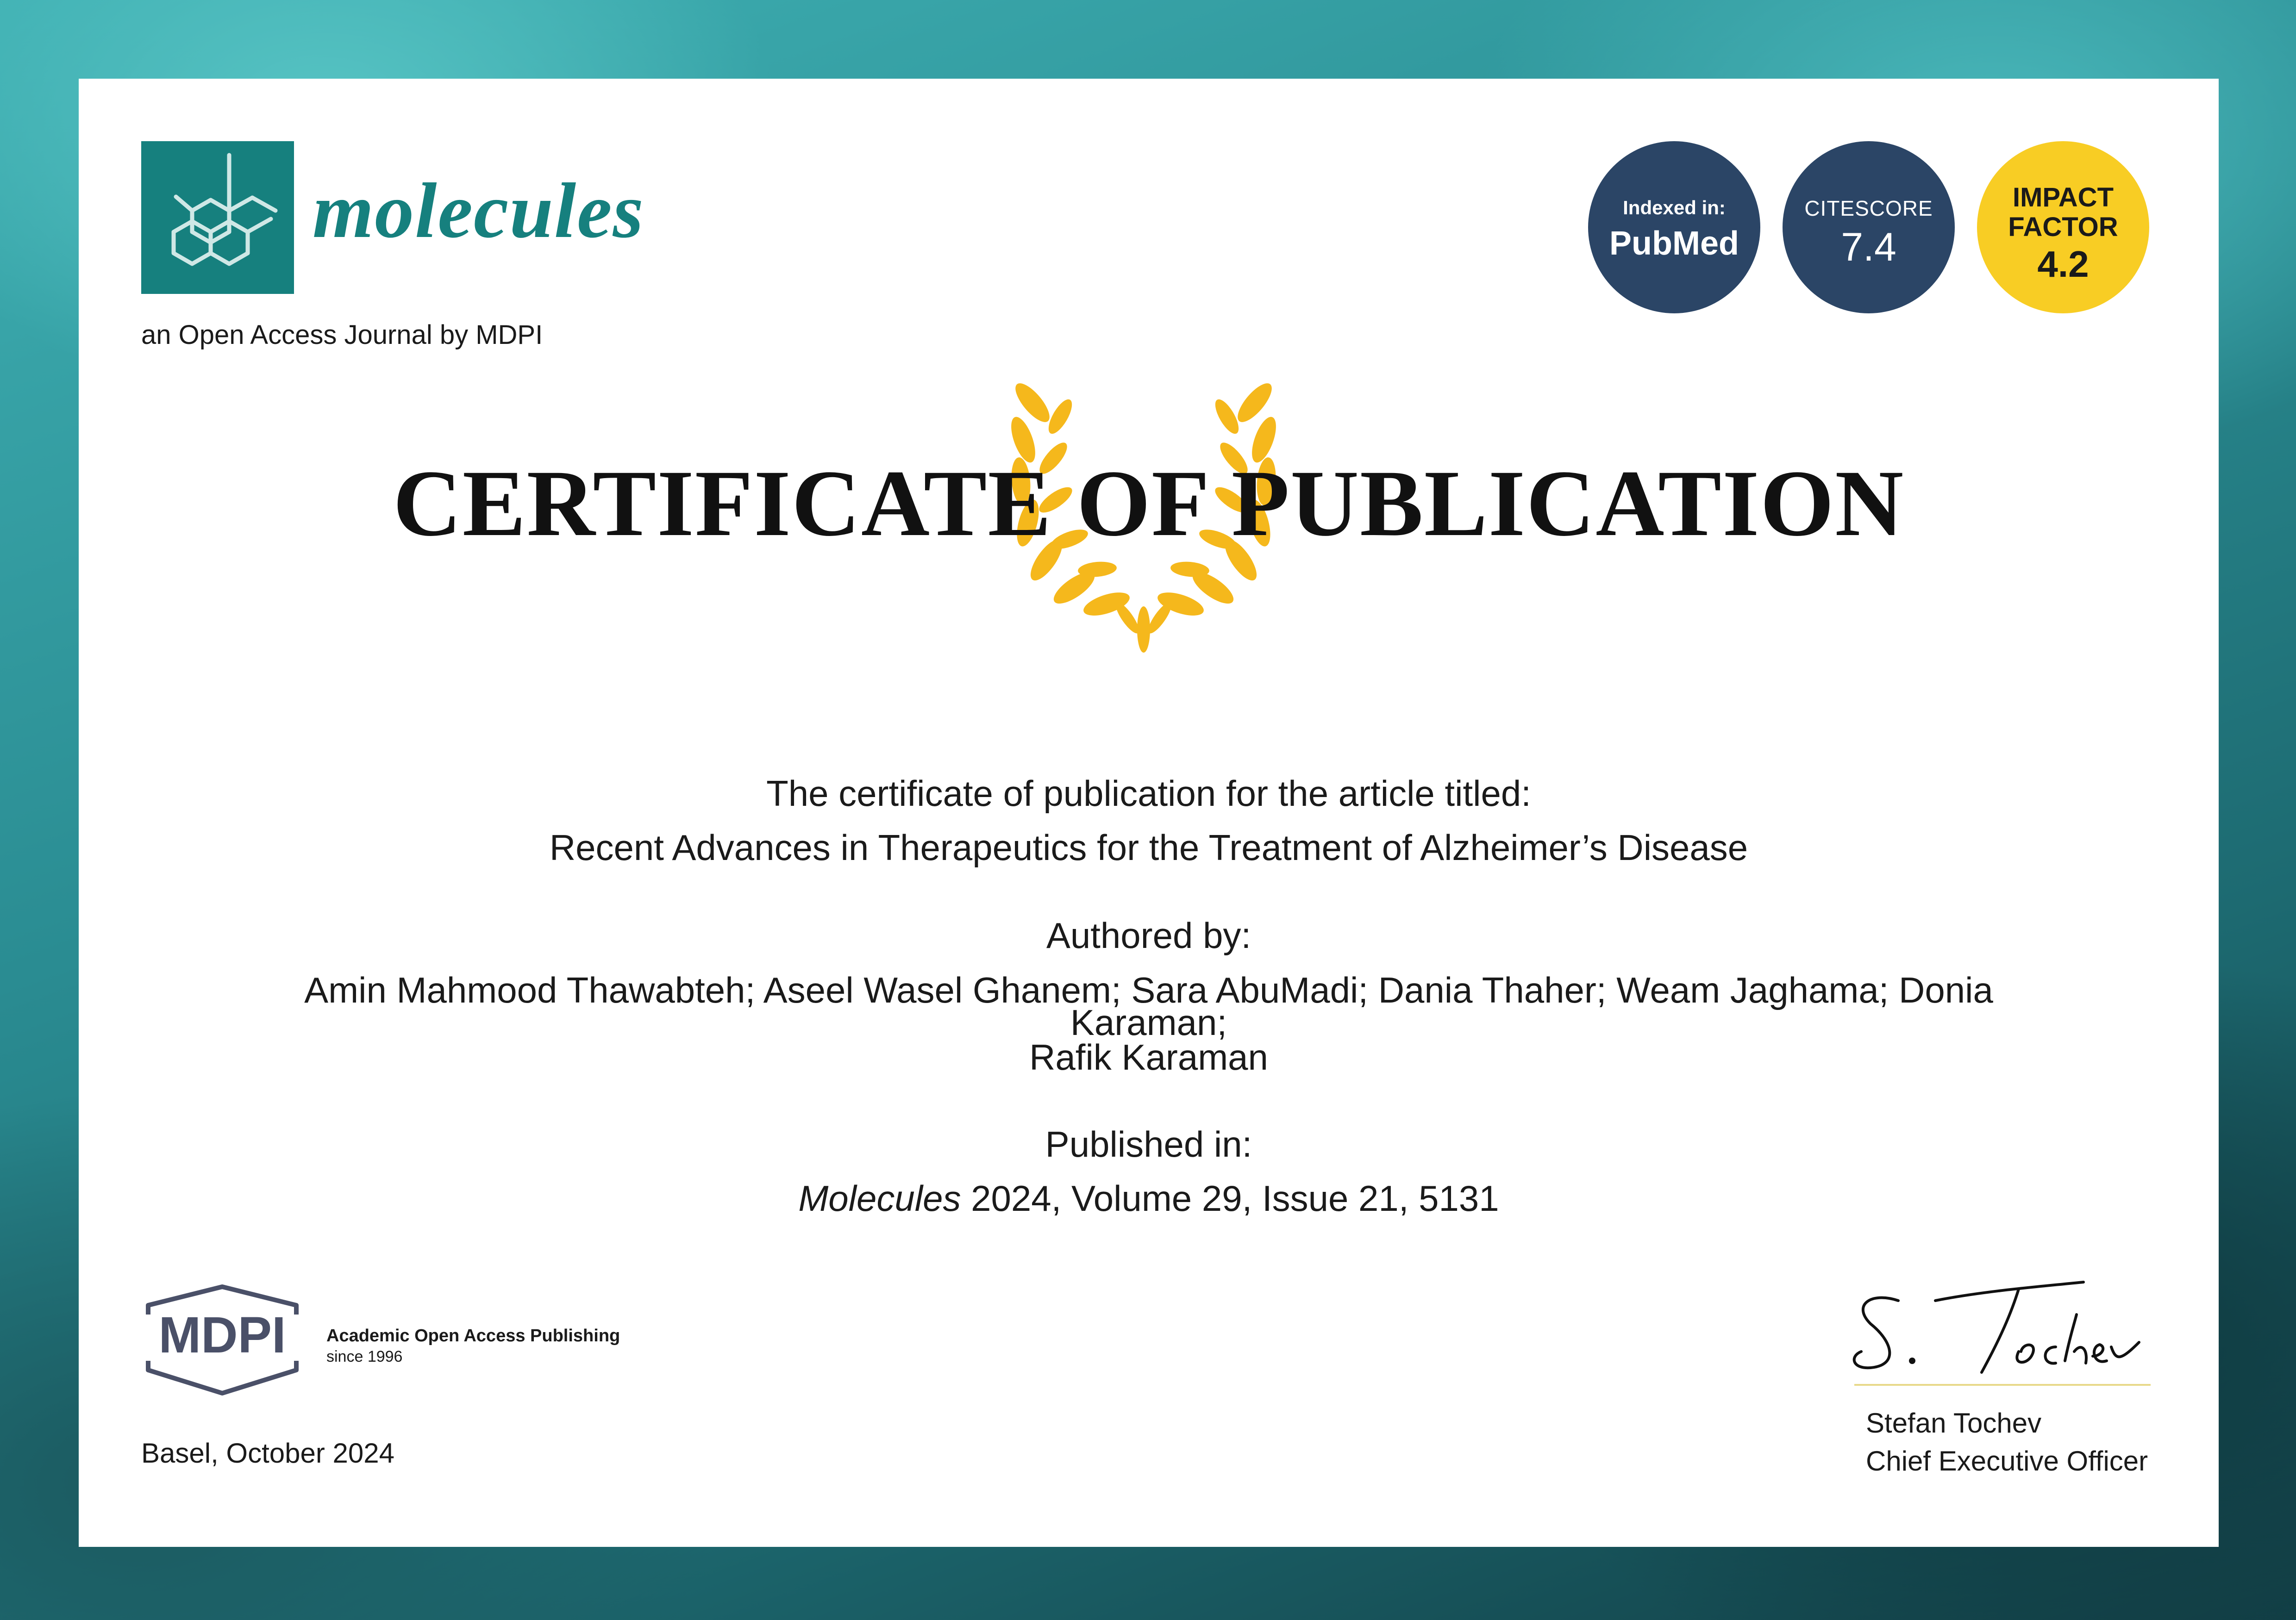  I want to click on pubmed-badge-label: Indexed in:, so click(1674, 207).